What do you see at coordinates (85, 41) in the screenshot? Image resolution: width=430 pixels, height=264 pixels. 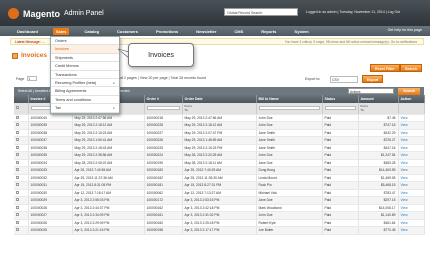 I see `menu-item-orders: Orders` at bounding box center [85, 41].